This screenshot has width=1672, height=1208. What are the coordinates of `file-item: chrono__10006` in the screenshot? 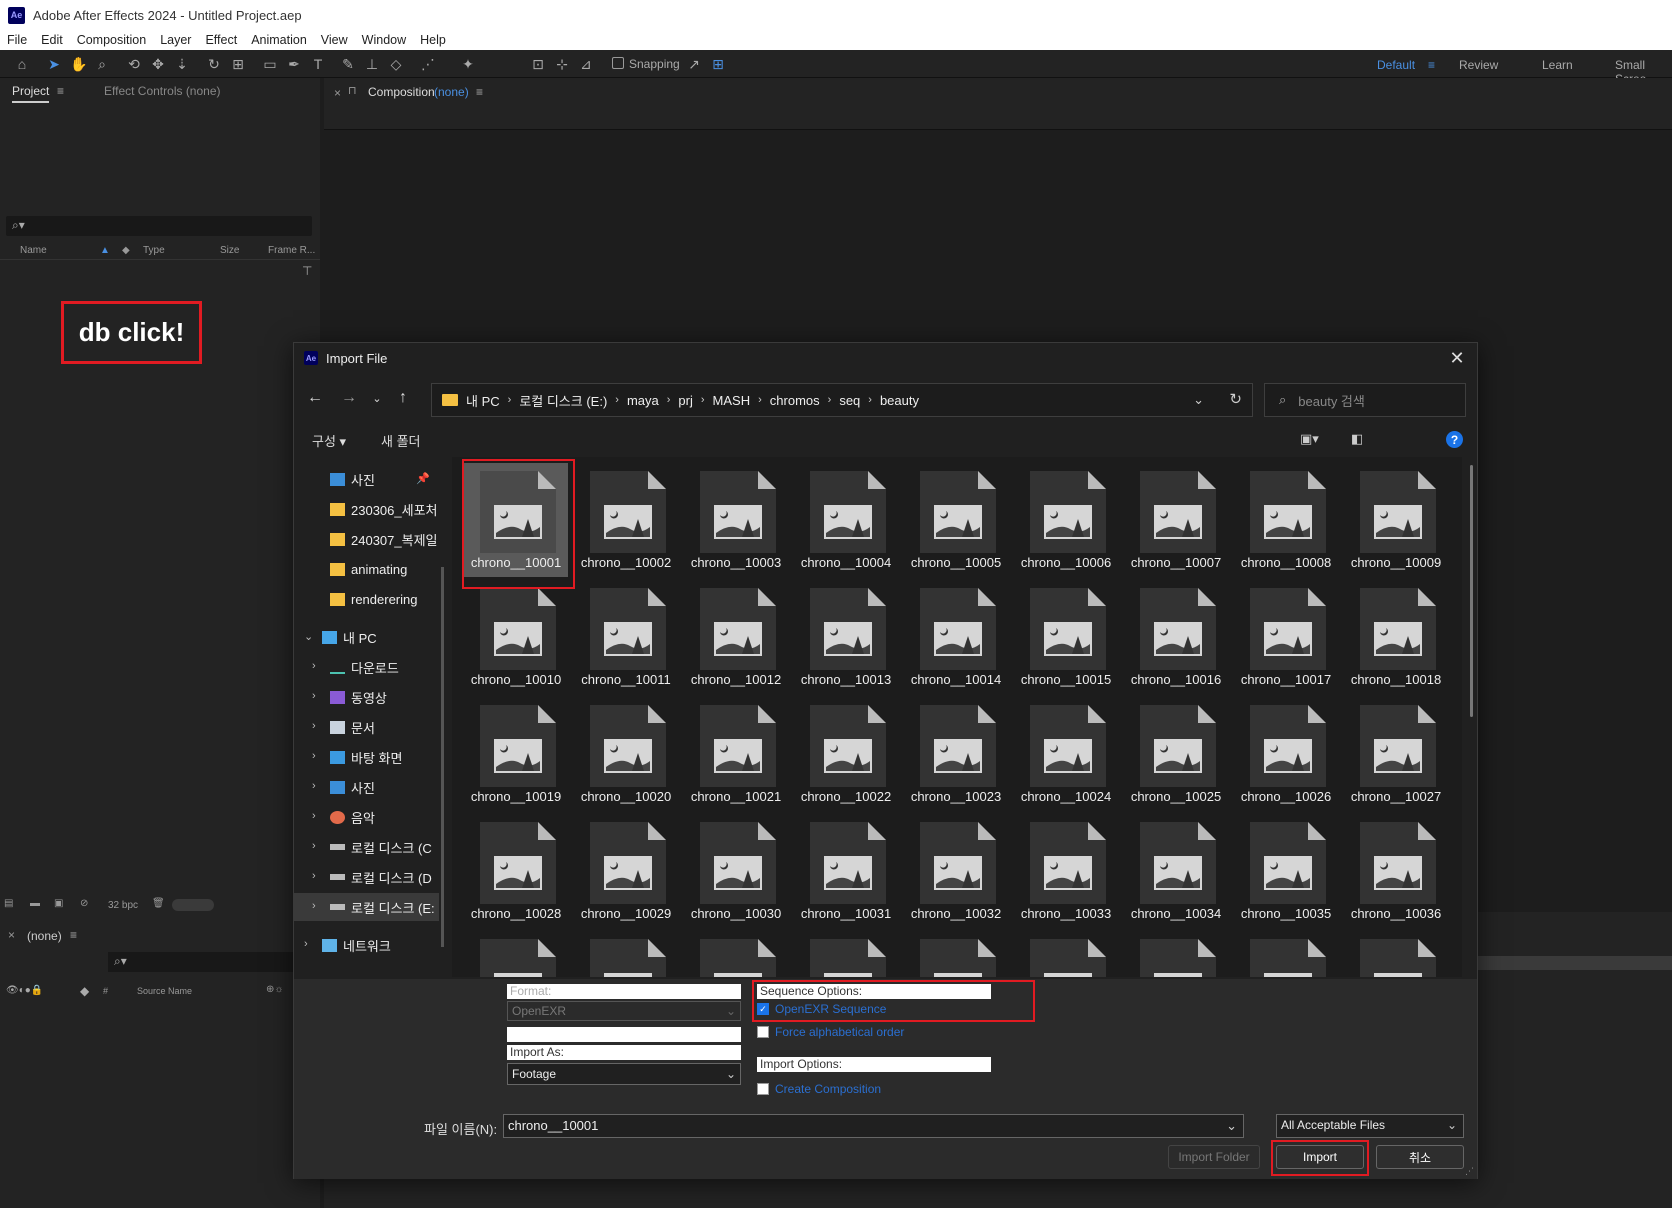 It's located at (1066, 520).